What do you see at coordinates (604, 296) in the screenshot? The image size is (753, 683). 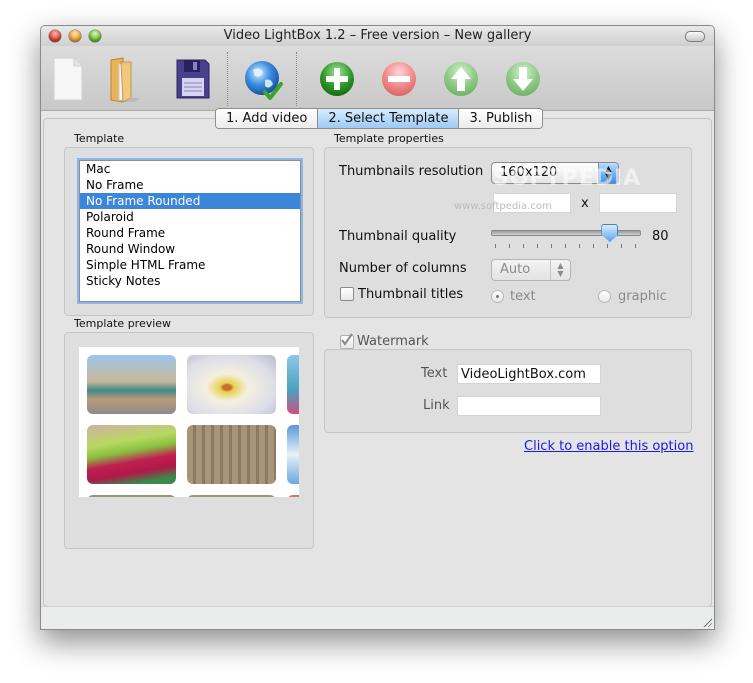 I see `titles-graphic-radio` at bounding box center [604, 296].